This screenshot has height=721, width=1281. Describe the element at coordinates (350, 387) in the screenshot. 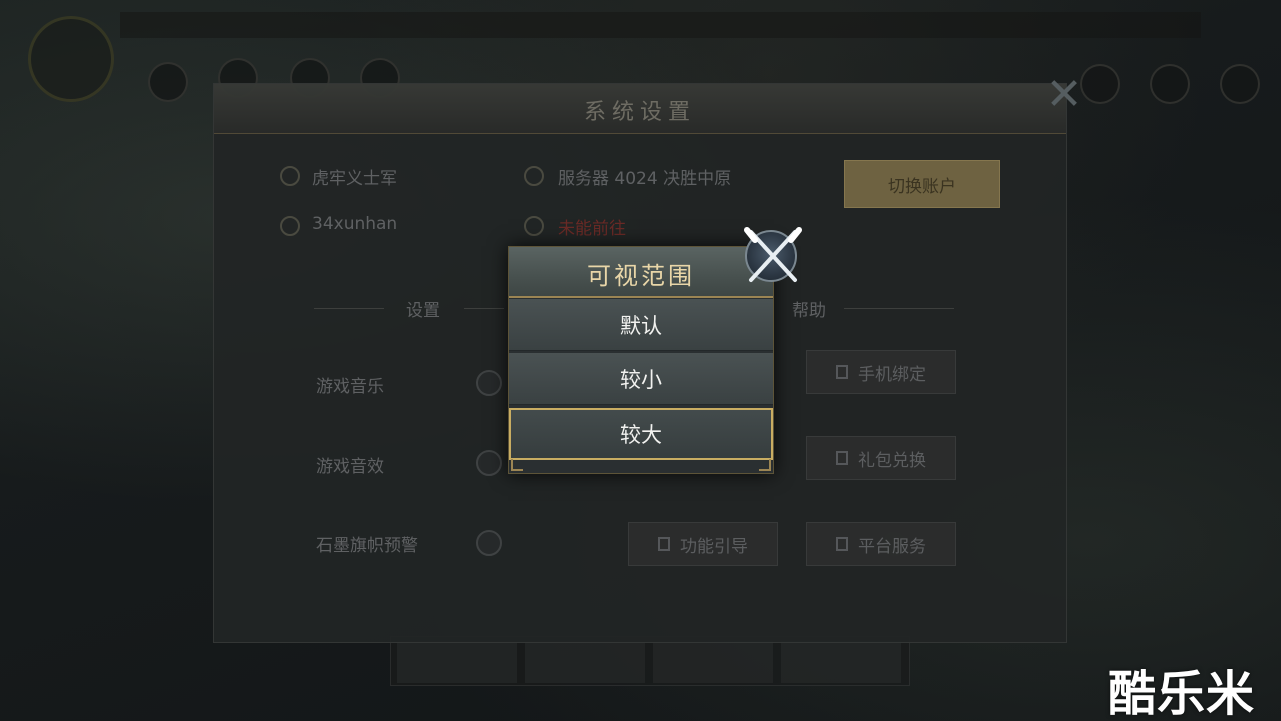

I see `option-music-label: 游戏音乐` at that location.